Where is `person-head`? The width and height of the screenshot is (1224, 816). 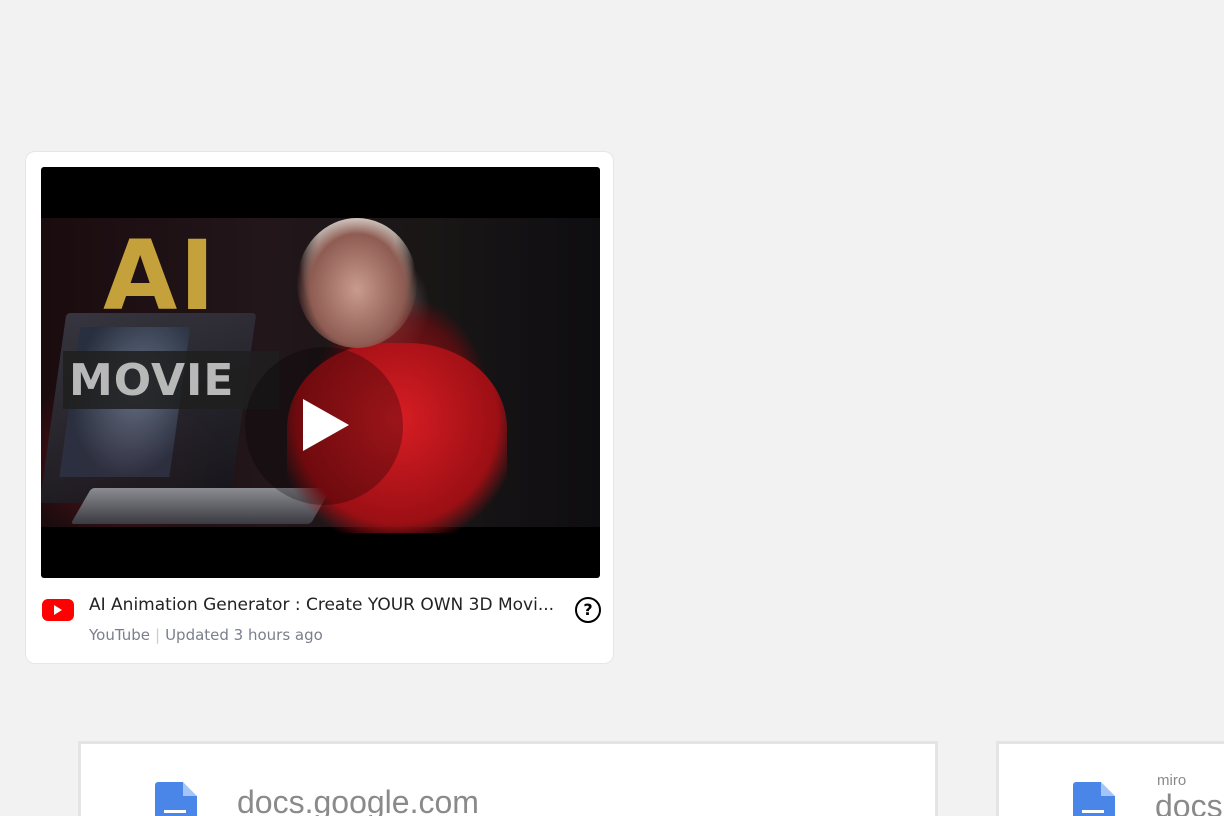 person-head is located at coordinates (357, 283).